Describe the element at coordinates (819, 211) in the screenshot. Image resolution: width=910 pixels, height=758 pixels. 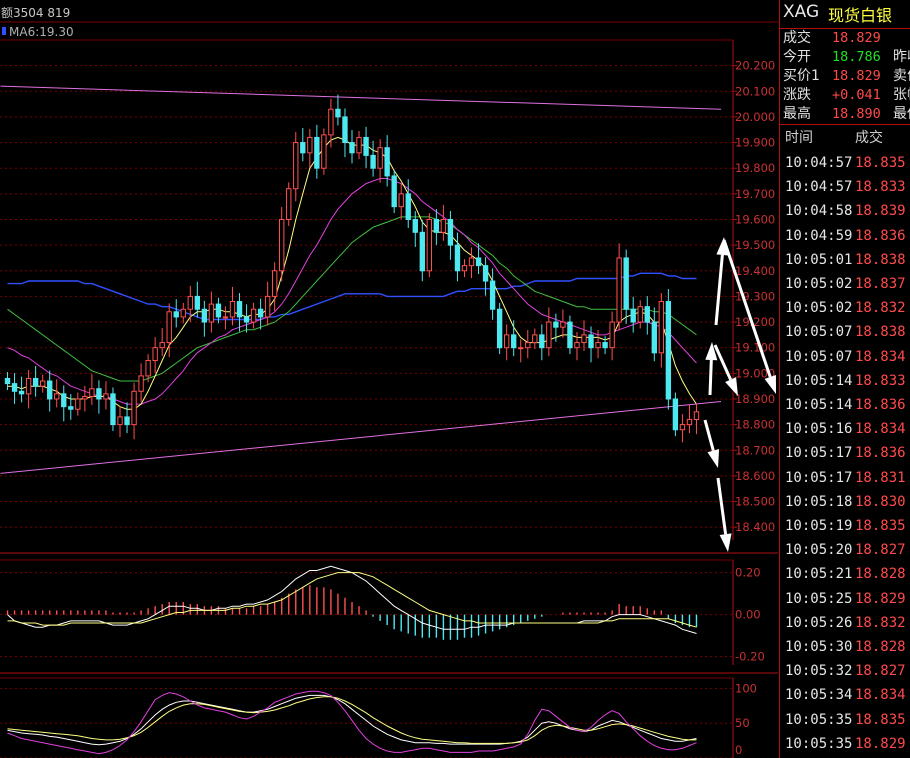
I see `tick-time: 10:04:58` at that location.